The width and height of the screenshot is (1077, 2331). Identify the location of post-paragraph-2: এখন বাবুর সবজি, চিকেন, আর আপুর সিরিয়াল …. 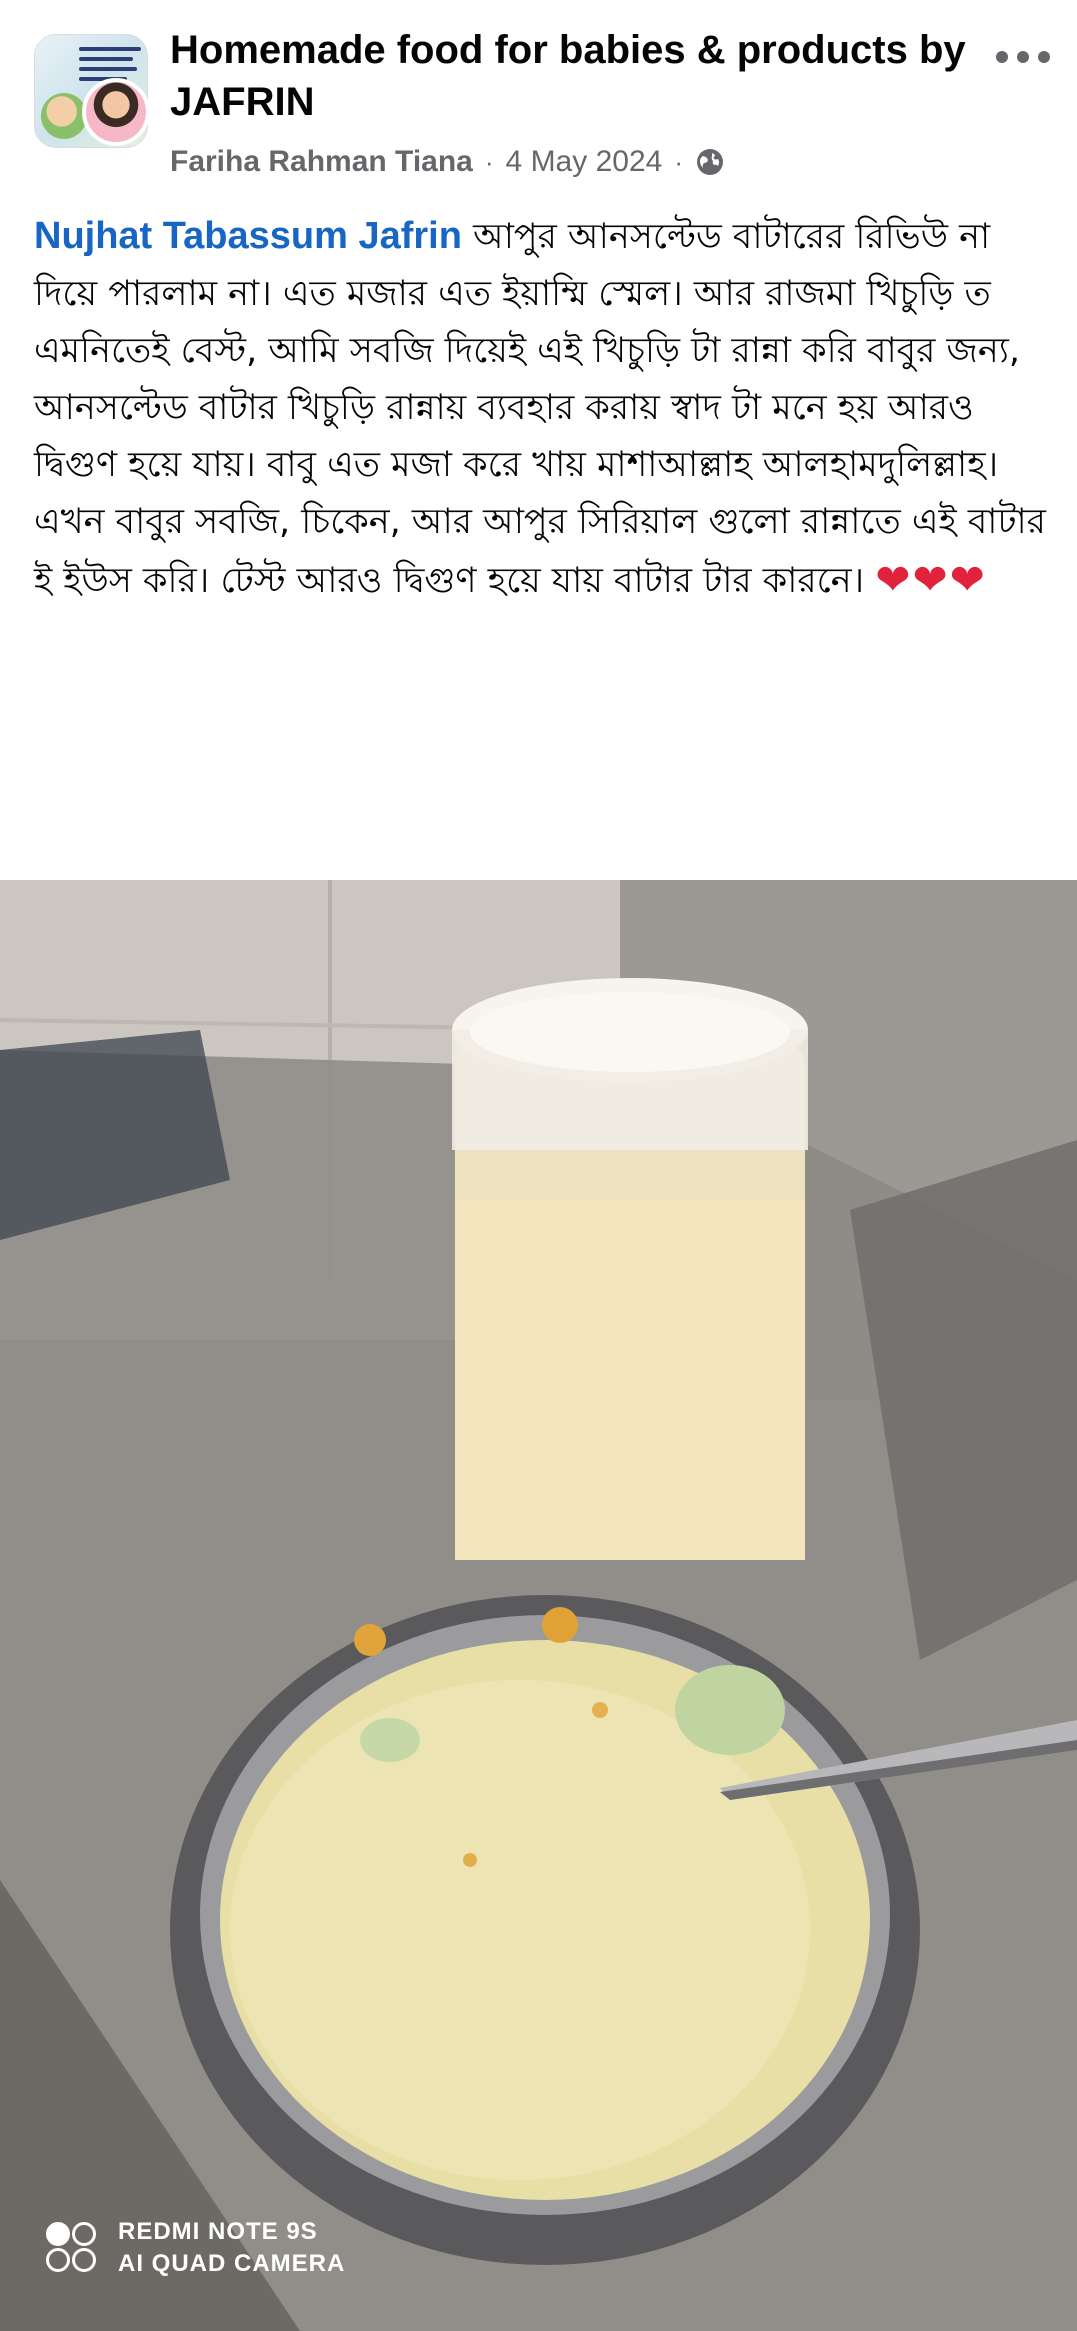
(544, 552).